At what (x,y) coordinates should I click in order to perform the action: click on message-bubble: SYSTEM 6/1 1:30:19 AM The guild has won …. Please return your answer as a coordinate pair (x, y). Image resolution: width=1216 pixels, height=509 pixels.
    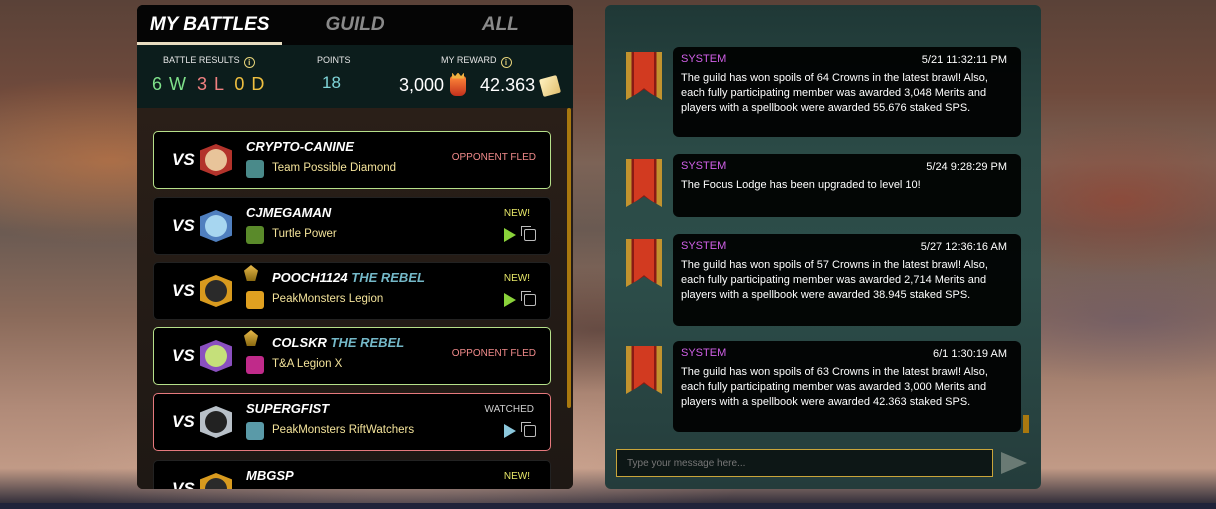
    Looking at the image, I should click on (847, 386).